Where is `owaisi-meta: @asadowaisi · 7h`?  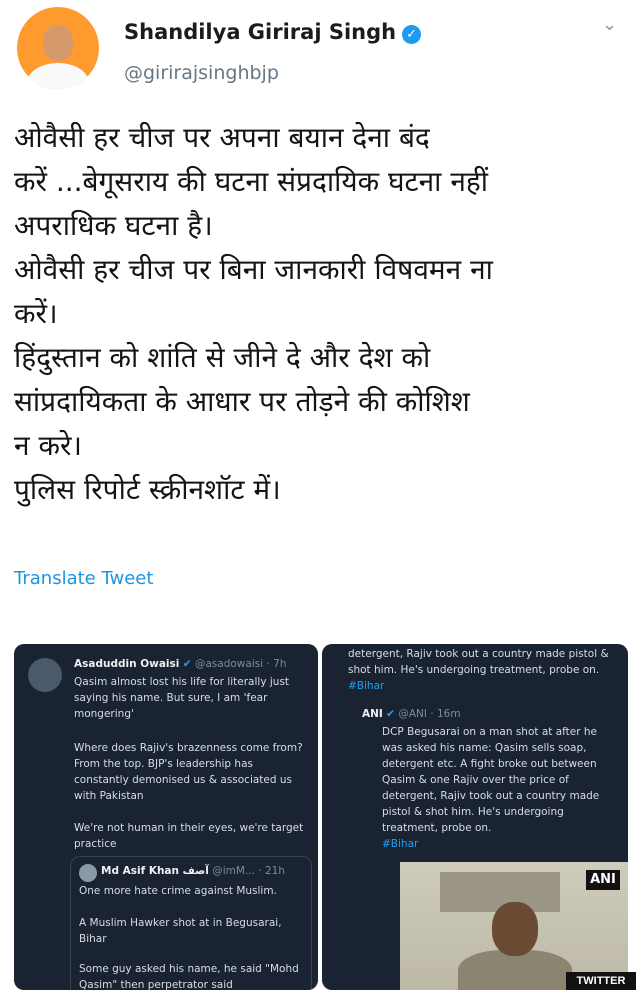 owaisi-meta: @asadowaisi · 7h is located at coordinates (240, 664).